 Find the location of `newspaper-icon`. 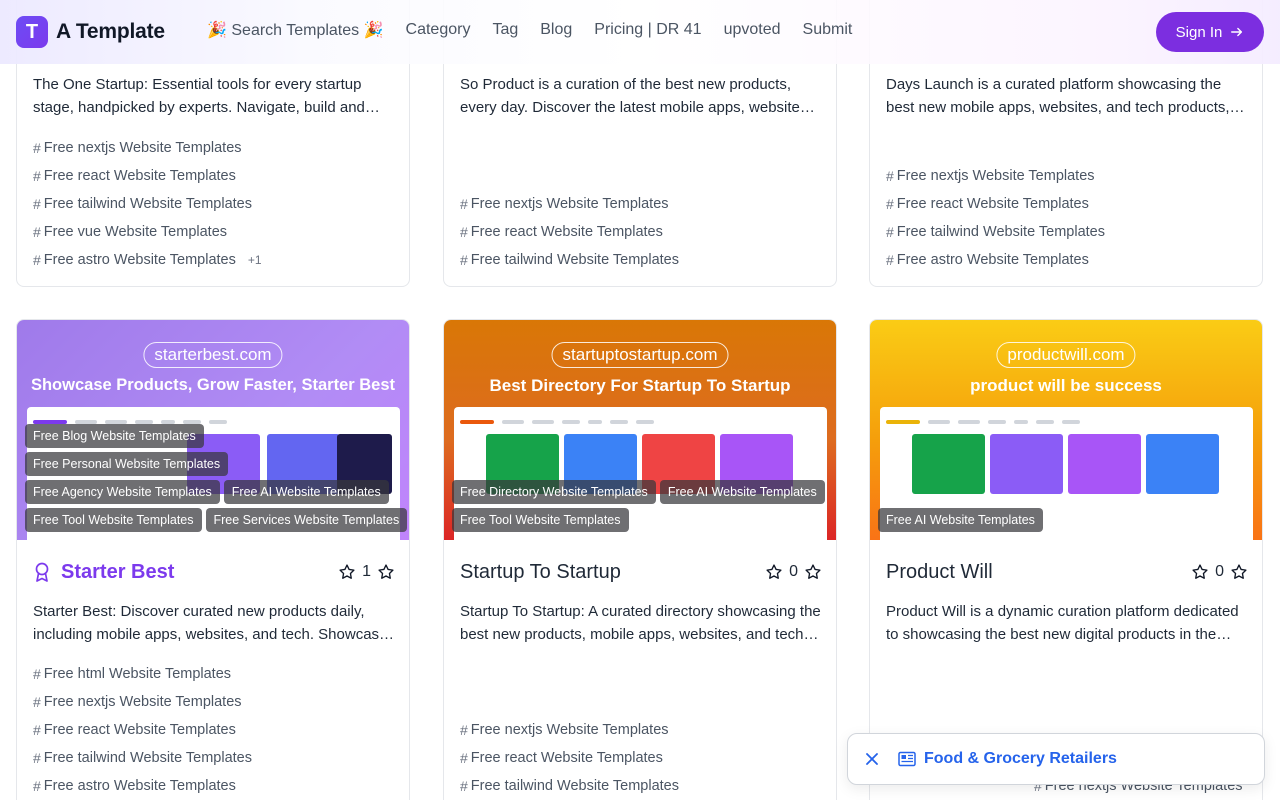

newspaper-icon is located at coordinates (907, 759).